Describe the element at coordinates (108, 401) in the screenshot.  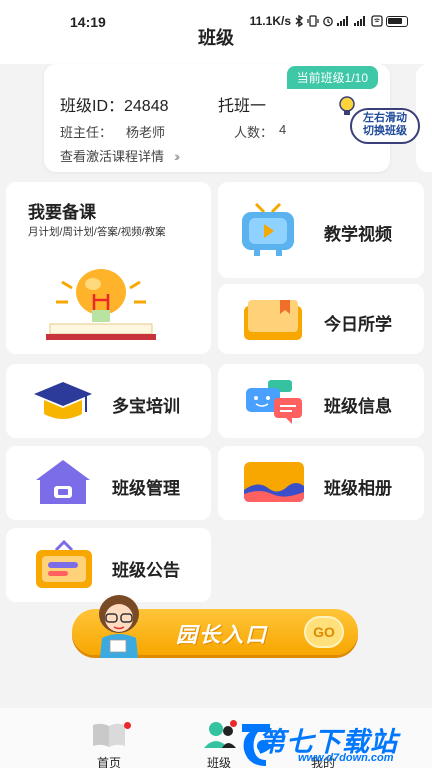
I see `duobao-training-tile: 多宝培训` at that location.